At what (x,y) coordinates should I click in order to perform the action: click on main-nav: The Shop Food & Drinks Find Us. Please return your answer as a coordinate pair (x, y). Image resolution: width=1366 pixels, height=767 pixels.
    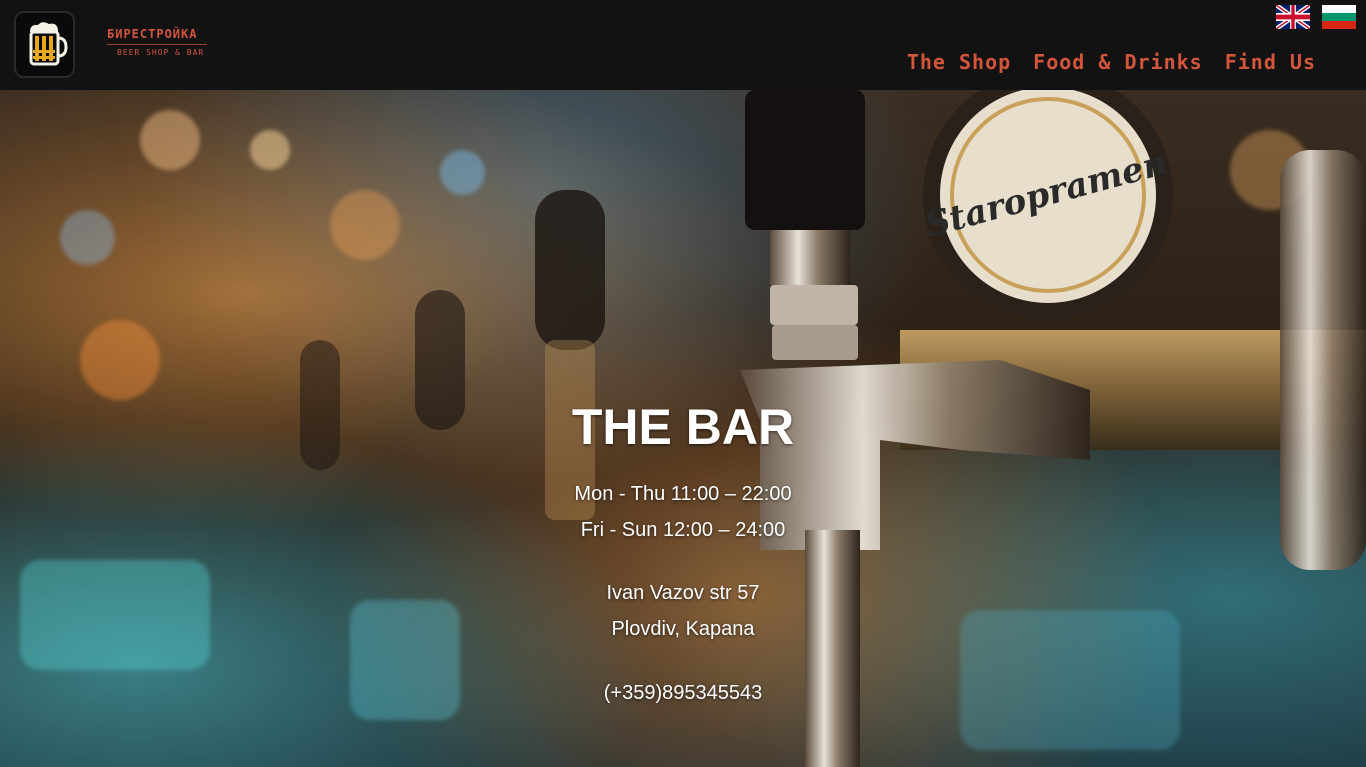
    Looking at the image, I should click on (1111, 62).